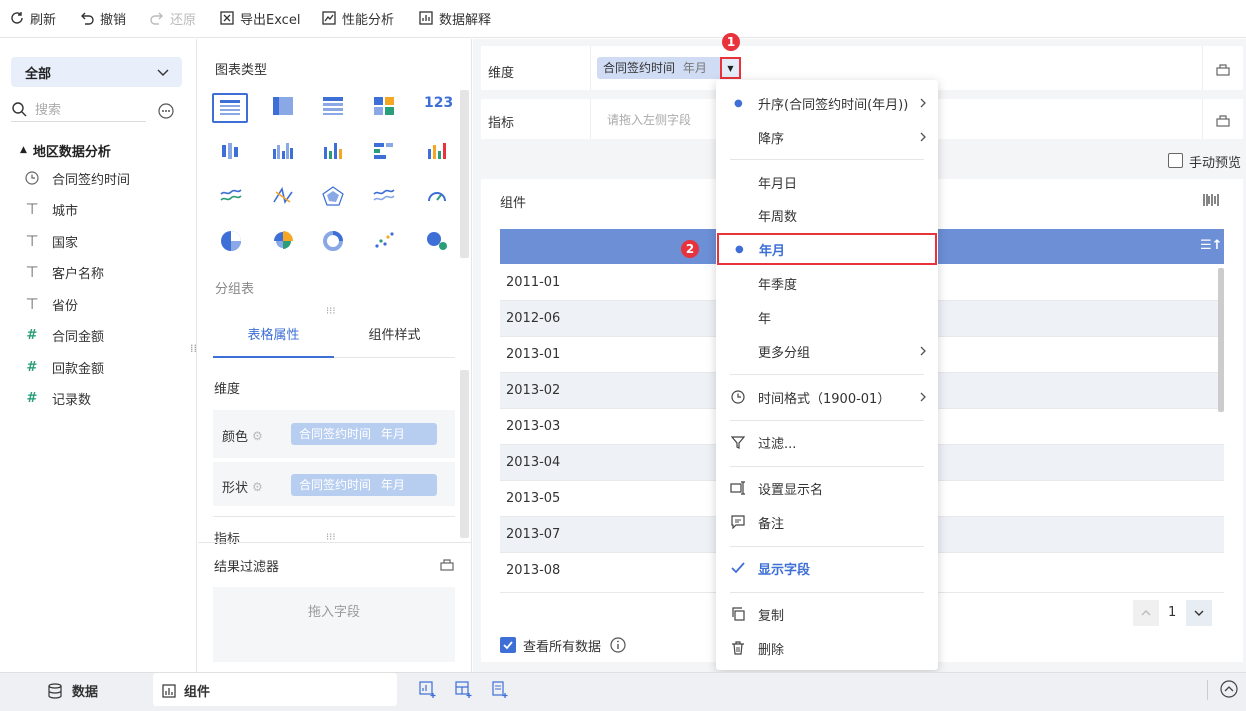 The width and height of the screenshot is (1246, 711). Describe the element at coordinates (334, 198) in the screenshot. I see `radar-chart-icon` at that location.